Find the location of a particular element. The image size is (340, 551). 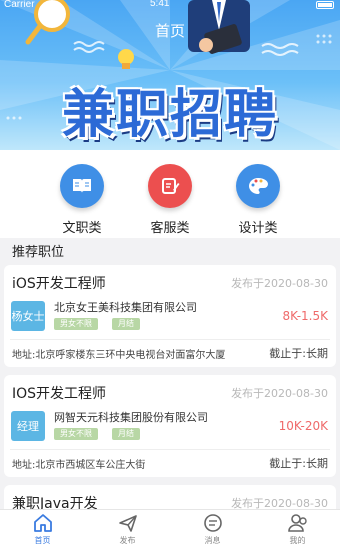

carrier-label: Carrier is located at coordinates (19, 5).